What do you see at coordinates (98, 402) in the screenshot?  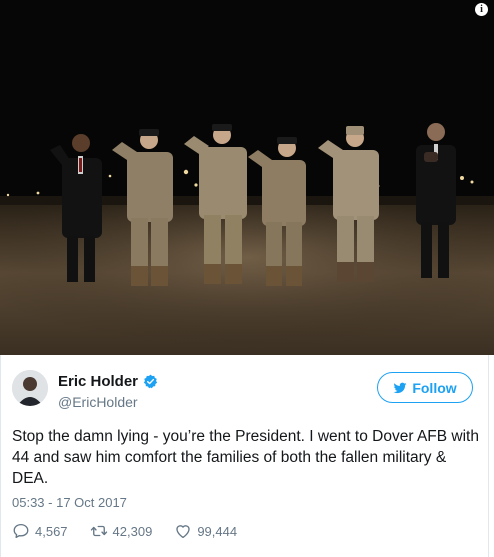 I see `author-handle: @EricHolder` at bounding box center [98, 402].